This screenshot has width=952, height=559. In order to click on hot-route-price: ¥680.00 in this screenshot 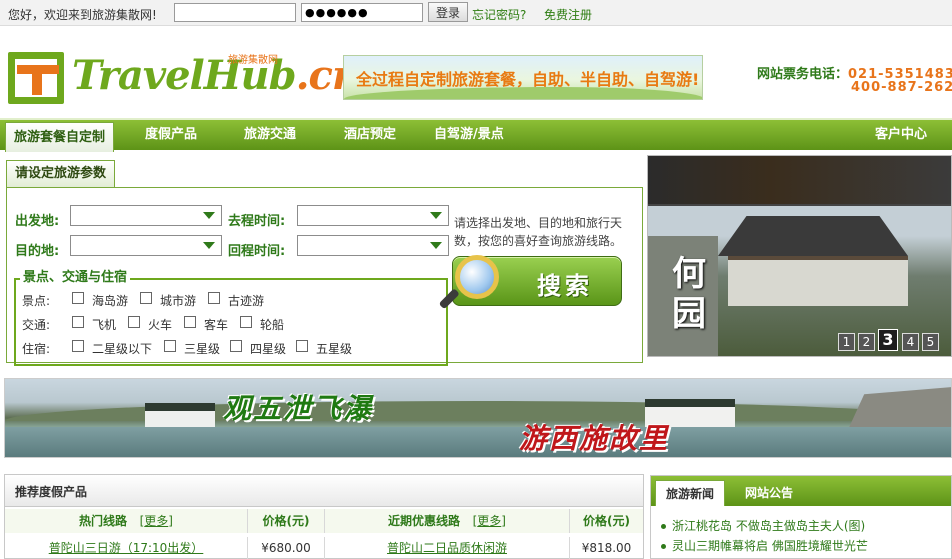, I will do `click(286, 548)`.